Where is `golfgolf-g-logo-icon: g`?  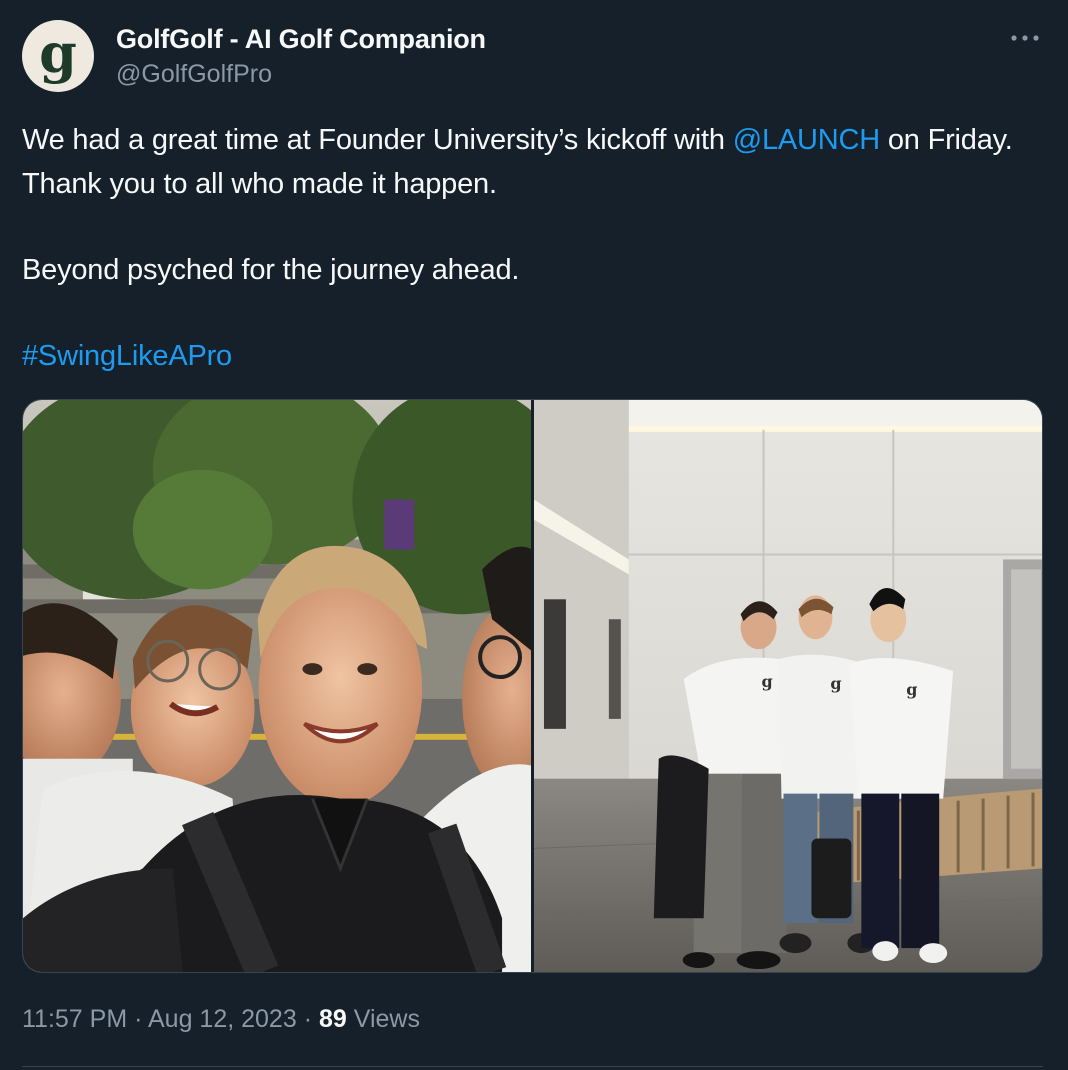 golfgolf-g-logo-icon: g is located at coordinates (58, 53).